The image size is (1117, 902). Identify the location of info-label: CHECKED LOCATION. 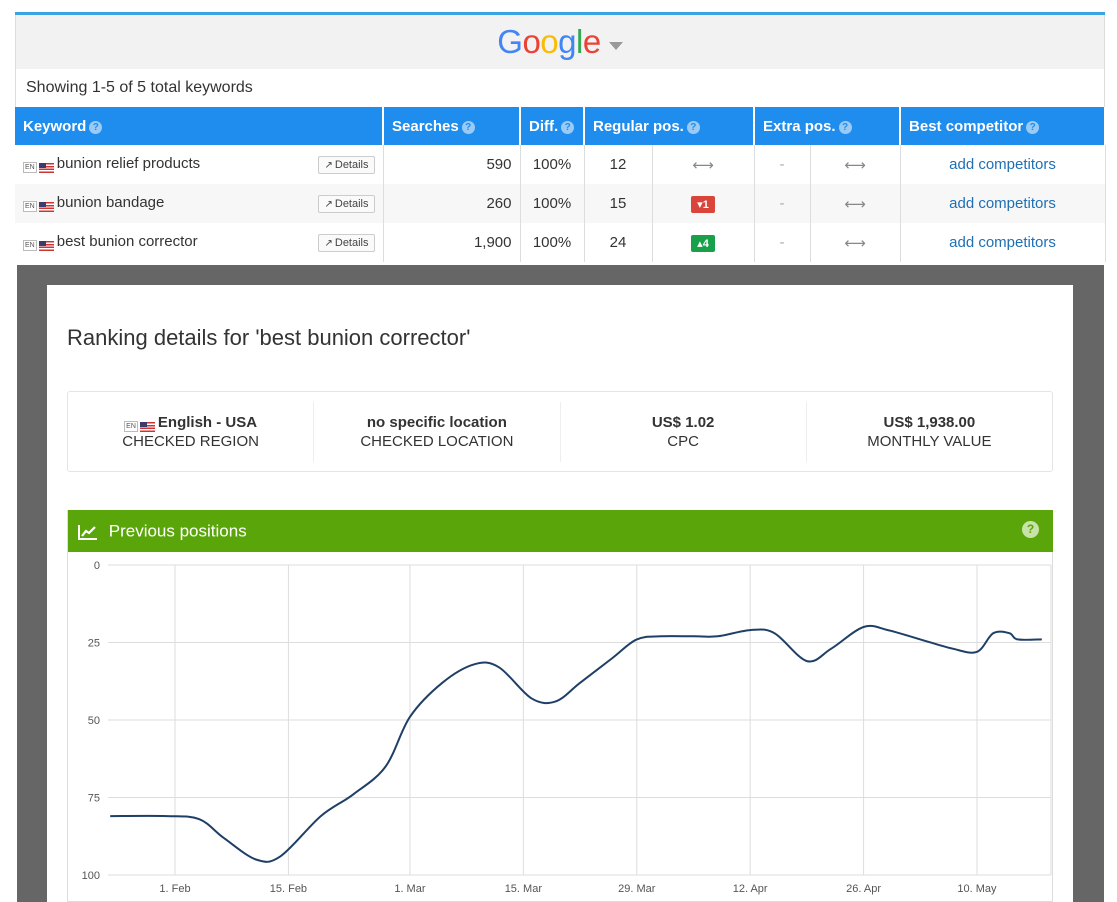
(437, 441).